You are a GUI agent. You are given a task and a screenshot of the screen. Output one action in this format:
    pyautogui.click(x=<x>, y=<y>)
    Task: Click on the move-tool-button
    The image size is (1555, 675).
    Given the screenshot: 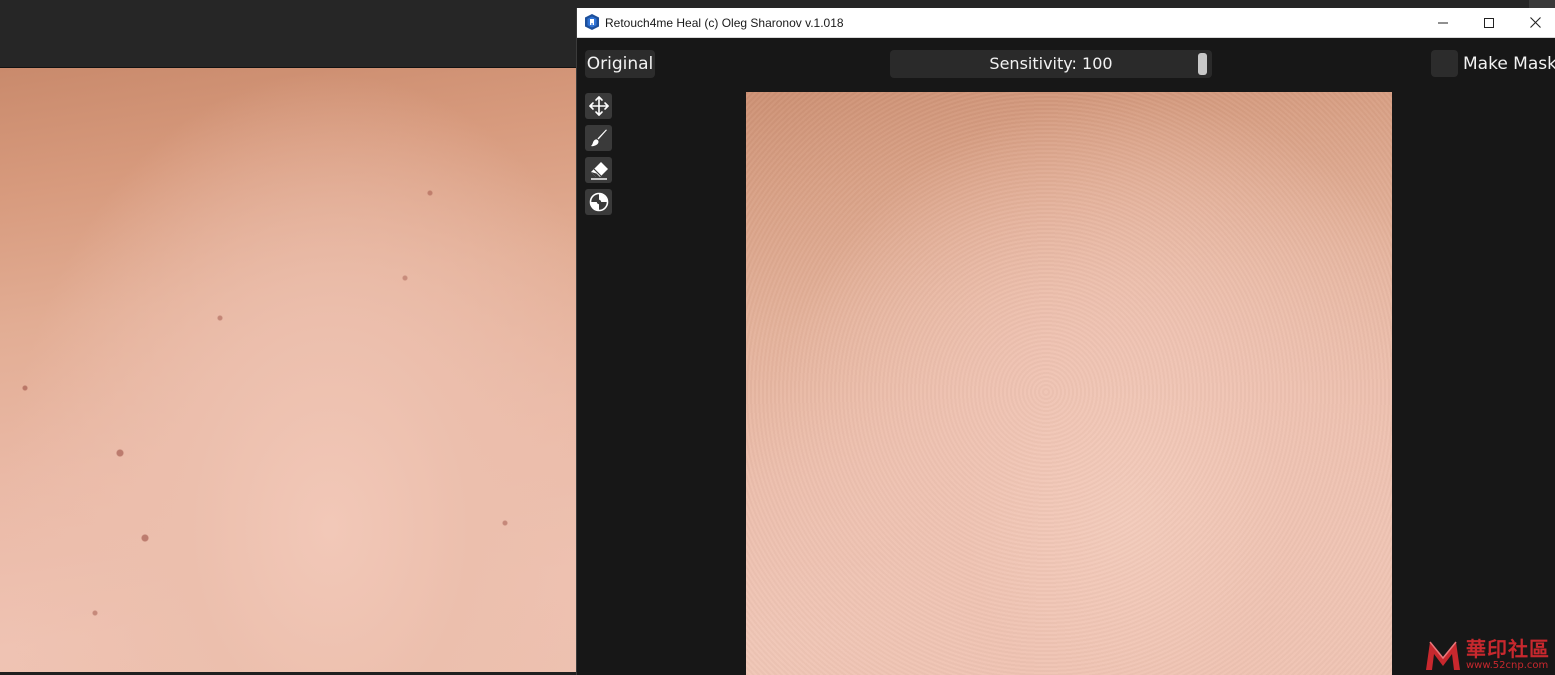 What is the action you would take?
    pyautogui.click(x=598, y=106)
    